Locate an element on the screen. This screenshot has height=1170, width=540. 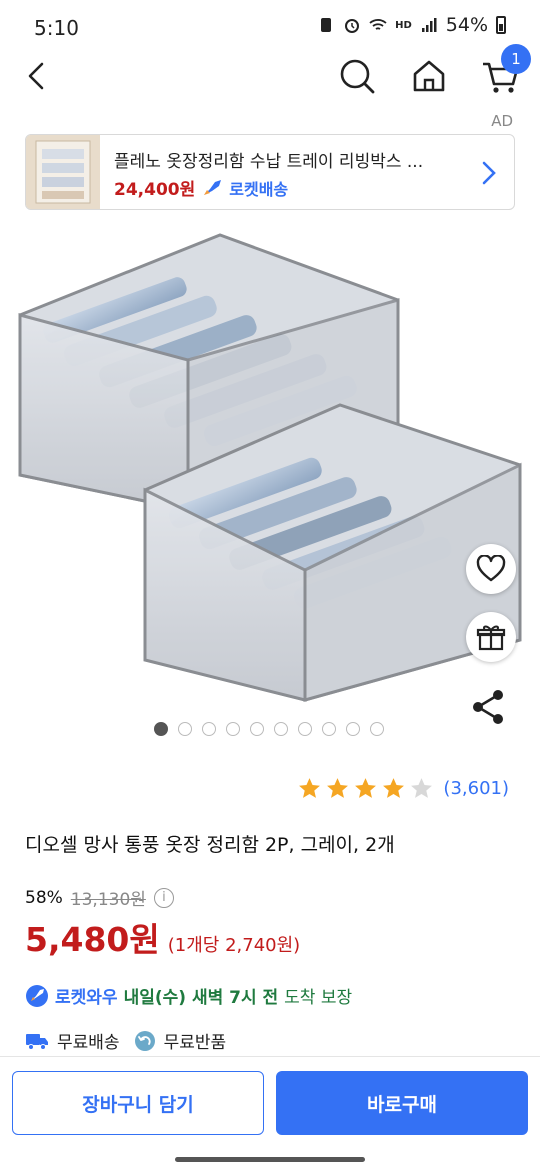
status-time: 5:10 is located at coordinates (56, 28).